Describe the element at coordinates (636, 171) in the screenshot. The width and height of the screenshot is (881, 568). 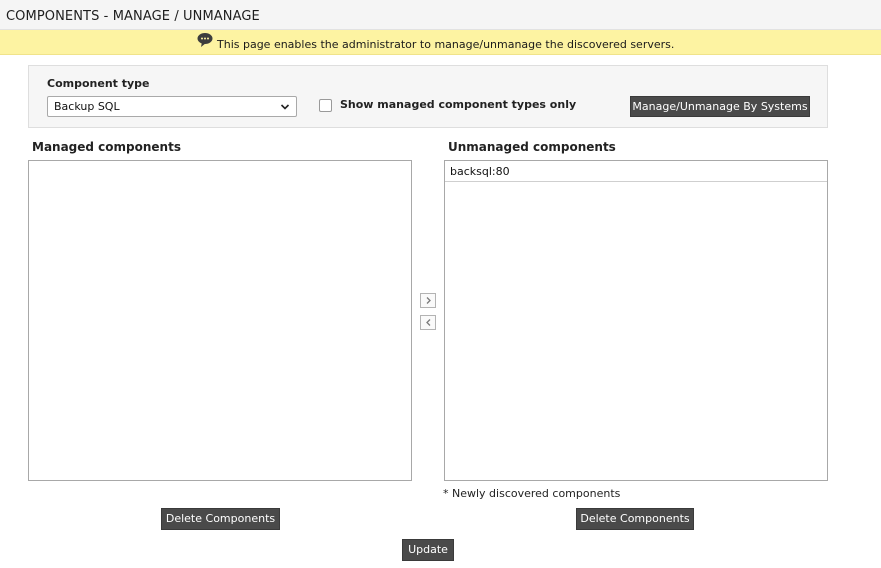
I see `list-item: backsql:80` at that location.